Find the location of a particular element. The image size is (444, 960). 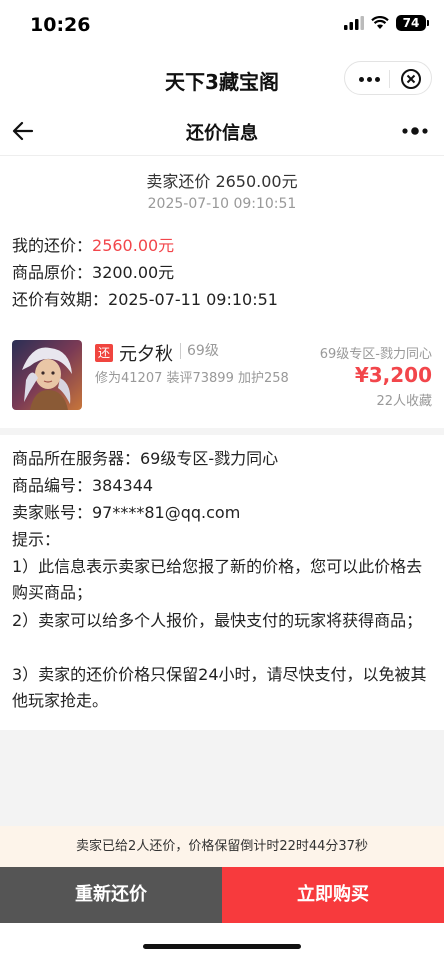

wifi-icon is located at coordinates (380, 22).